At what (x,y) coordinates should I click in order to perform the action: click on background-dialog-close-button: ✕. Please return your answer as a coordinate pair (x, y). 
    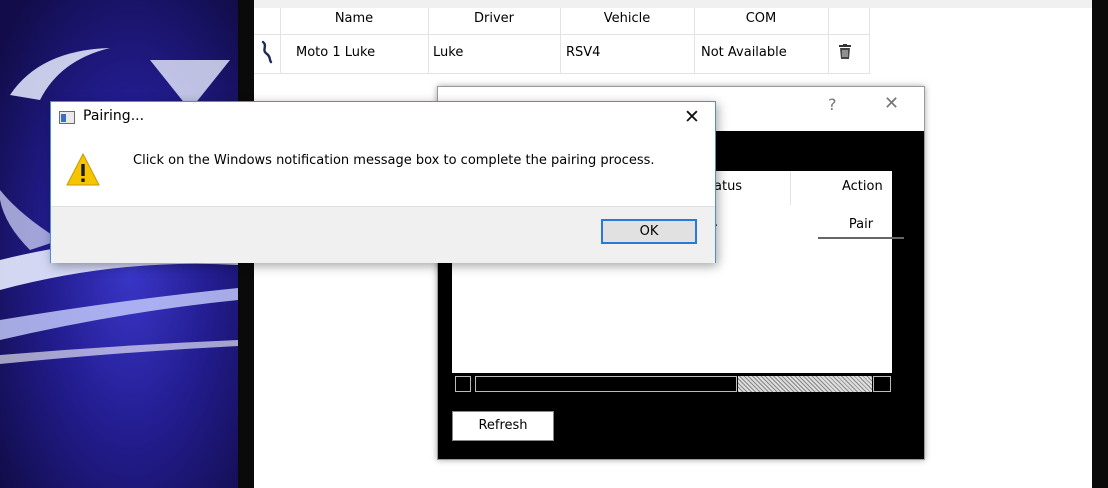
    Looking at the image, I should click on (891, 103).